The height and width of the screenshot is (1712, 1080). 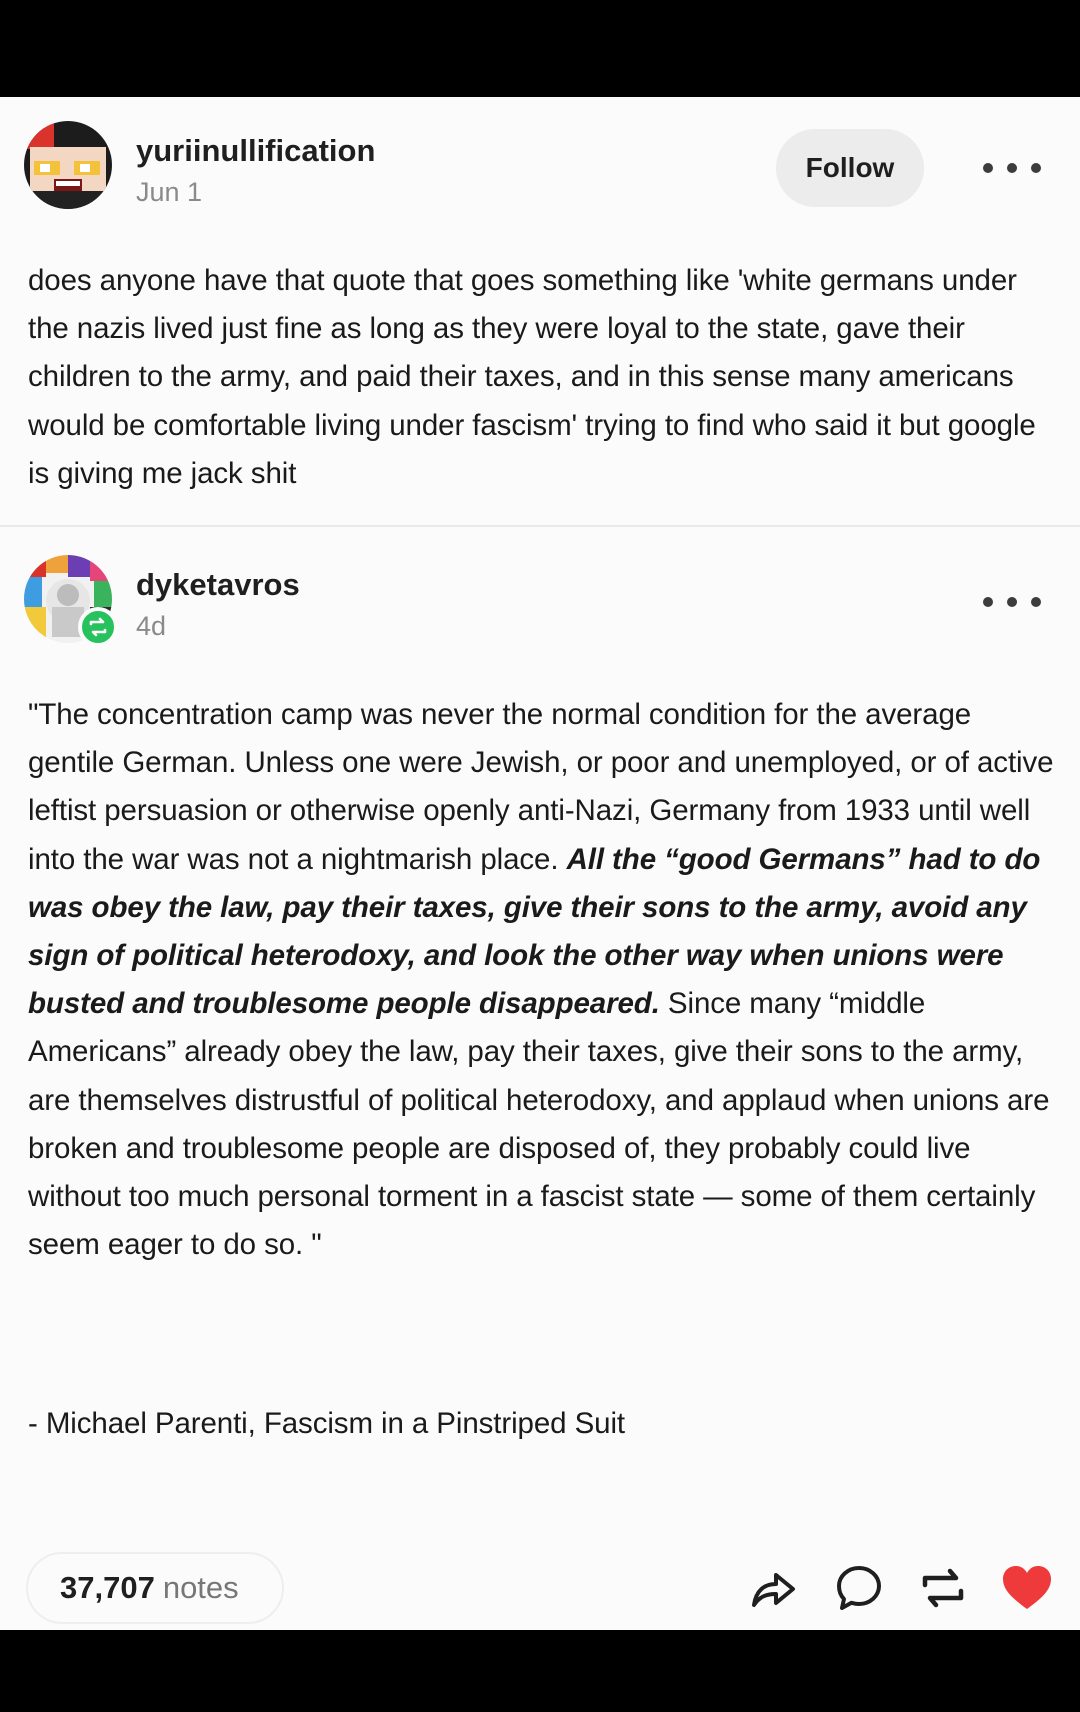 What do you see at coordinates (151, 626) in the screenshot?
I see `post-timestamp: 4d` at bounding box center [151, 626].